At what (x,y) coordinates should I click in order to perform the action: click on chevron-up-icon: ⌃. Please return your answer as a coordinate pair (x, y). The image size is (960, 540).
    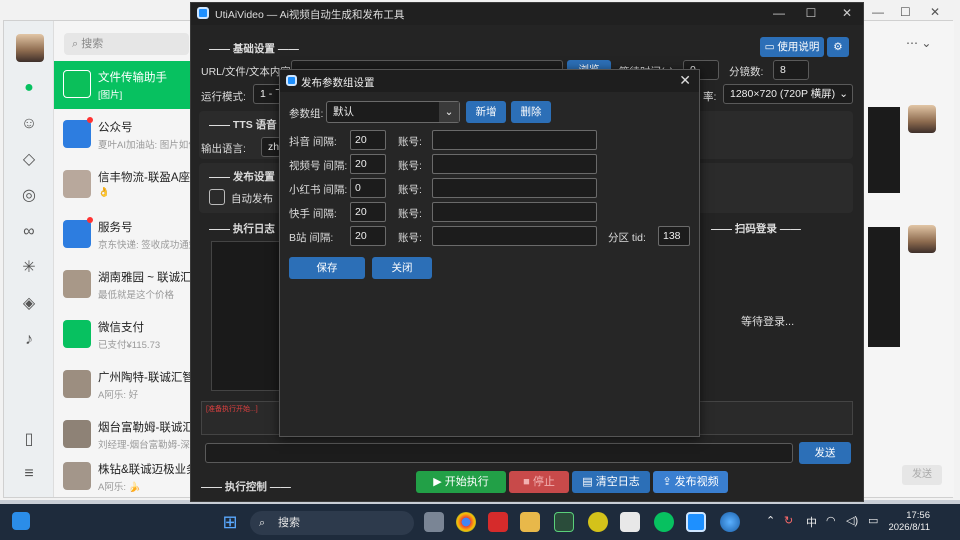
    Looking at the image, I should click on (770, 520).